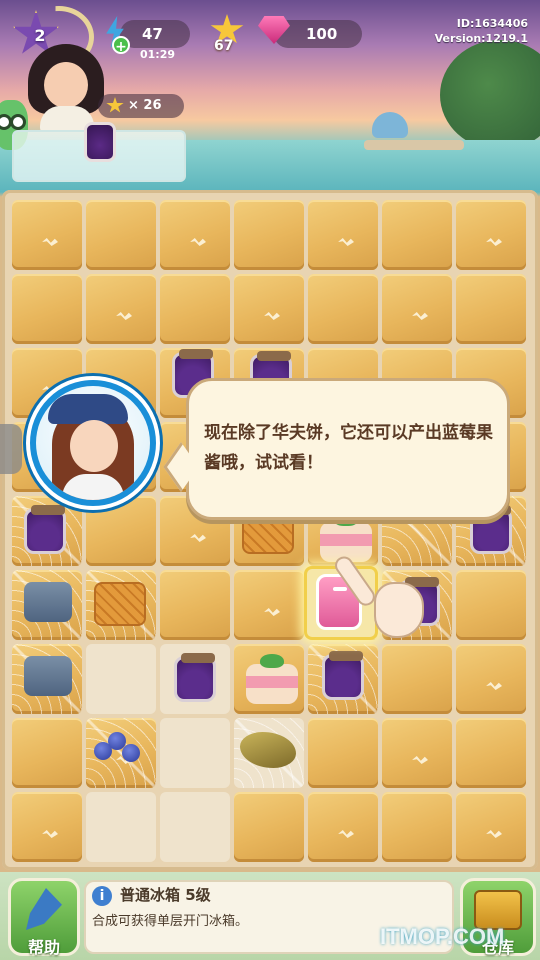  Describe the element at coordinates (379, 596) in the screenshot. I see `tutorial-hand-pointer-icon` at that location.